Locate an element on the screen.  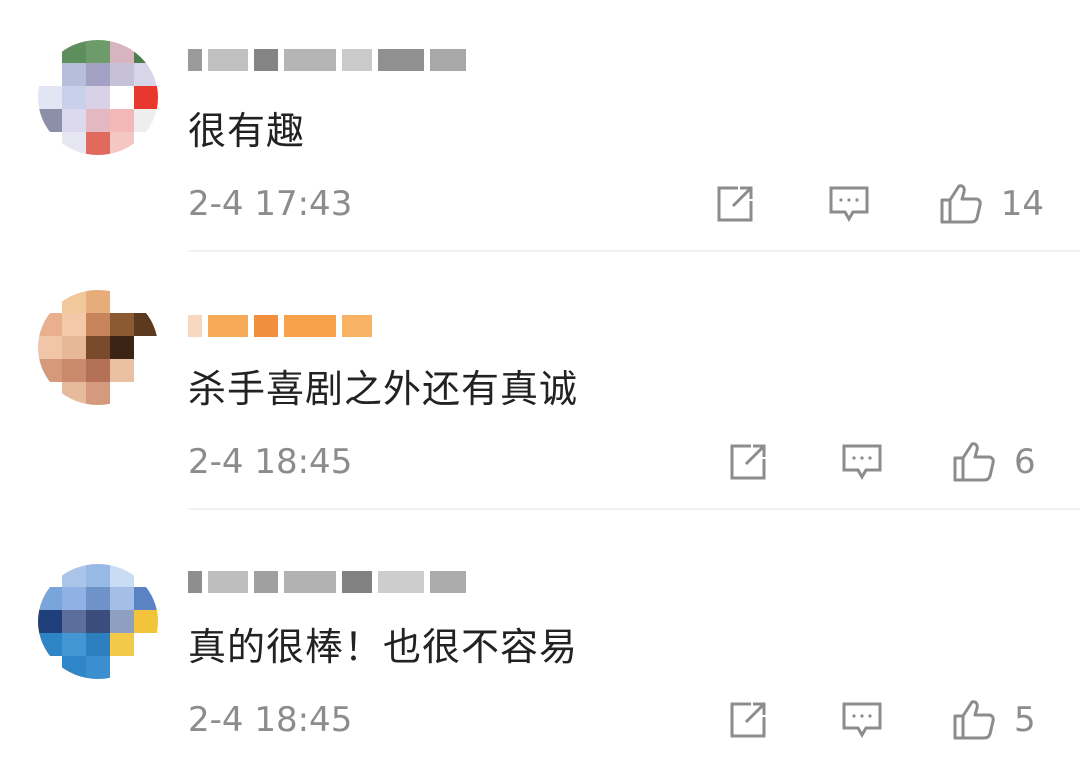
like-button: 5 is located at coordinates (996, 720).